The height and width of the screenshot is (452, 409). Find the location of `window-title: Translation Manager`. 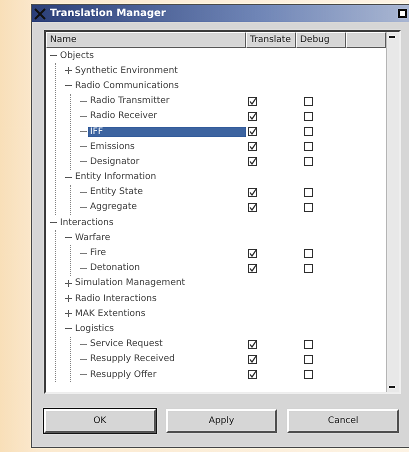

window-title: Translation Manager is located at coordinates (108, 13).